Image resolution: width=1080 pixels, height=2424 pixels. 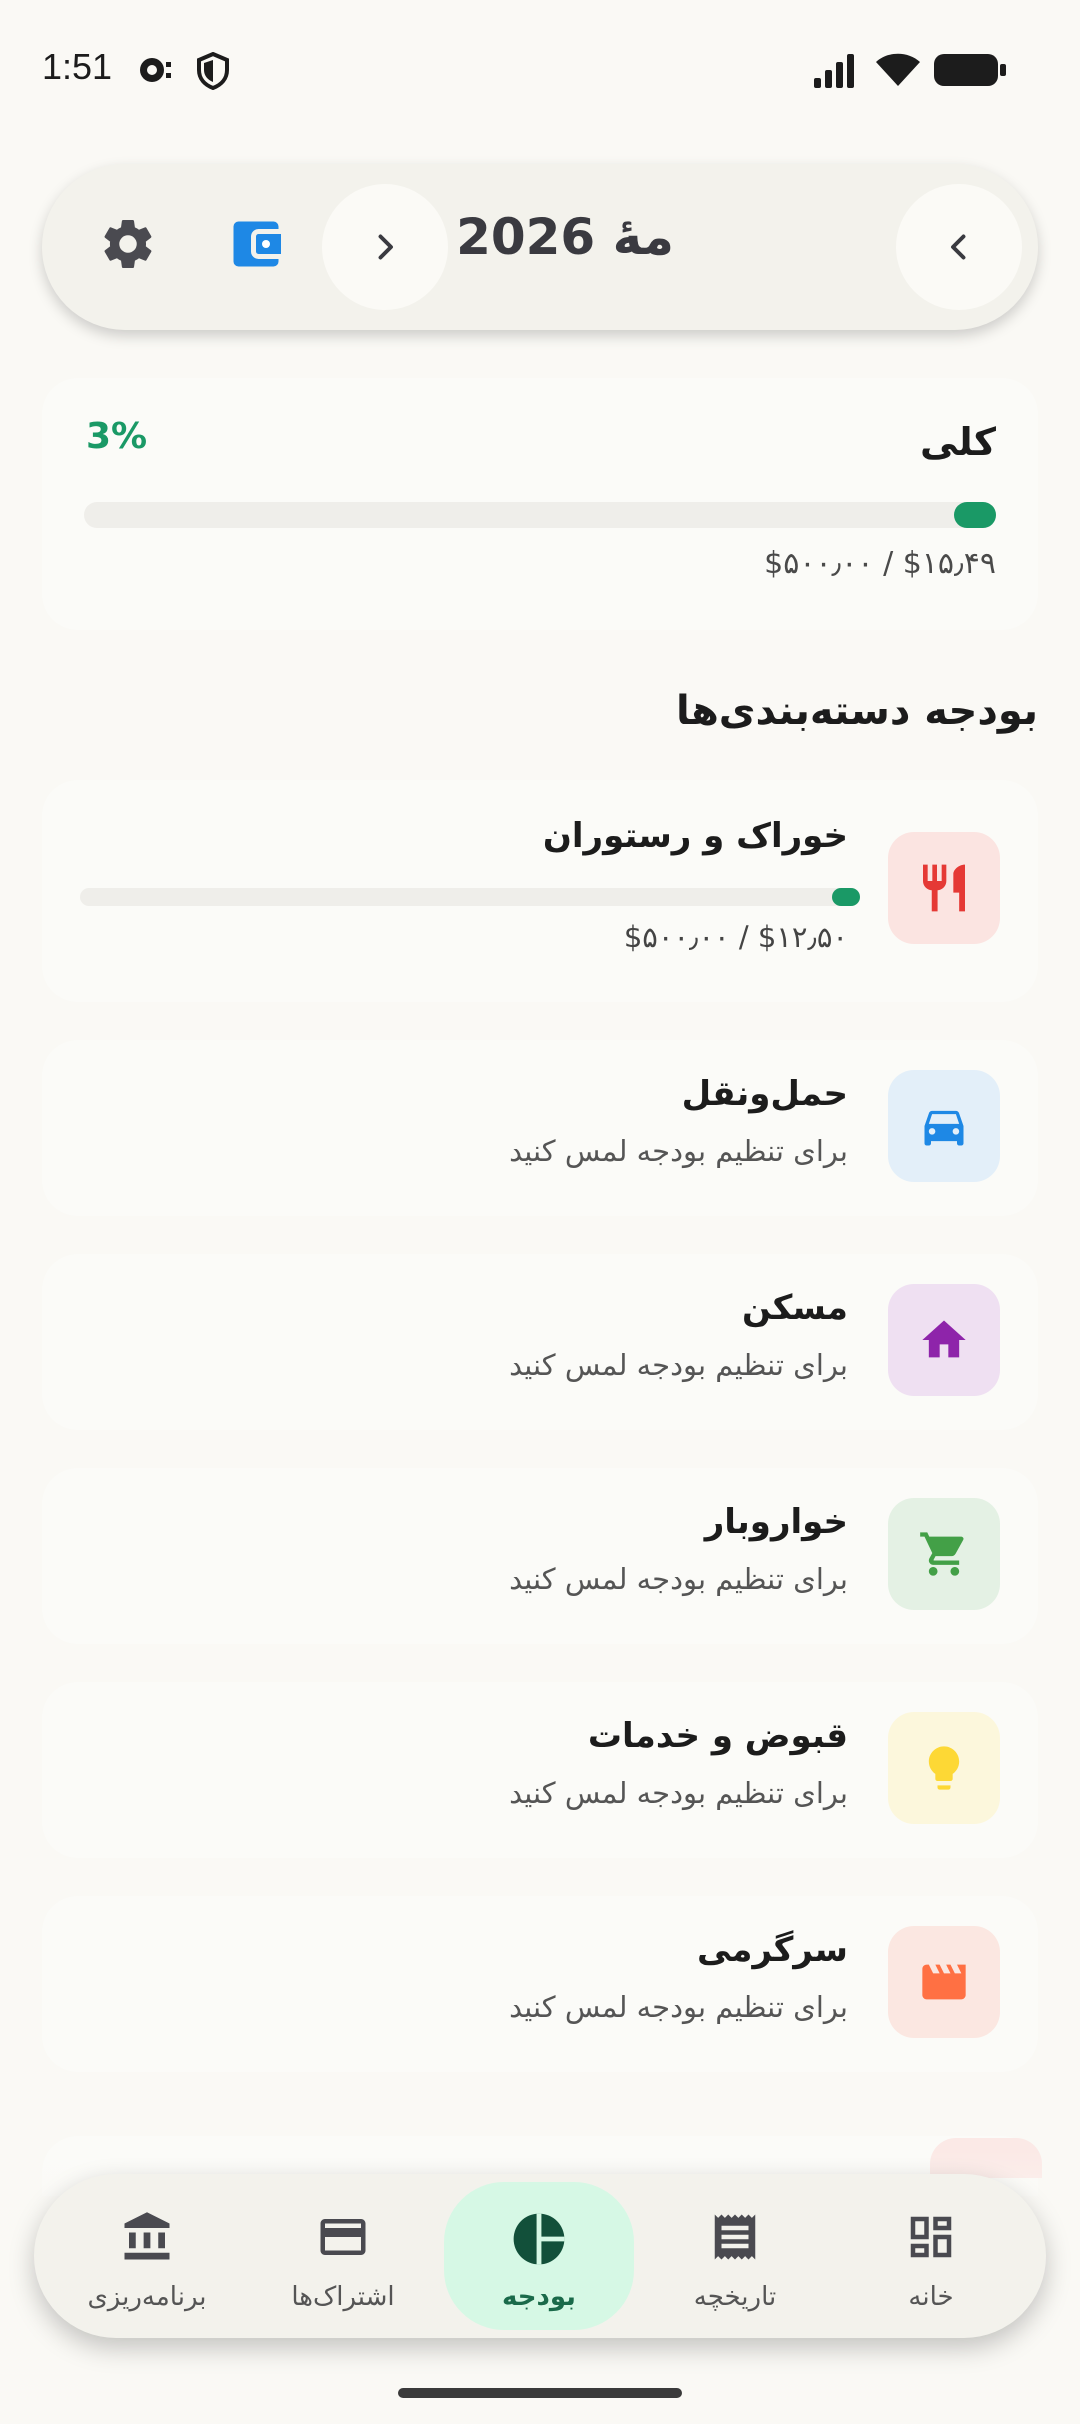 What do you see at coordinates (794, 1308) in the screenshot?
I see `category-name: مسکن` at bounding box center [794, 1308].